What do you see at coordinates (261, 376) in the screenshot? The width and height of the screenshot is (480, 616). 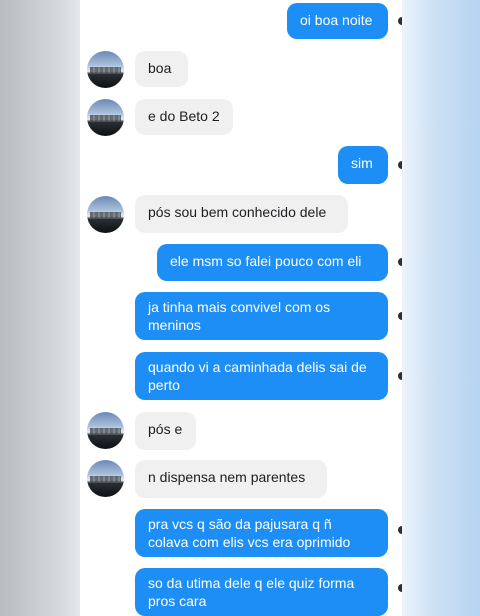 I see `outgoing-message: quando vi a caminhada delis sai de perto` at bounding box center [261, 376].